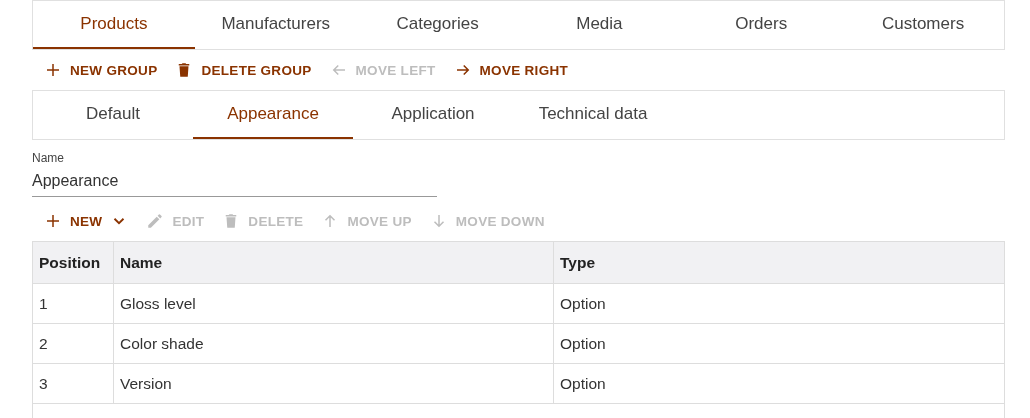  What do you see at coordinates (113, 115) in the screenshot?
I see `tab: Default` at bounding box center [113, 115].